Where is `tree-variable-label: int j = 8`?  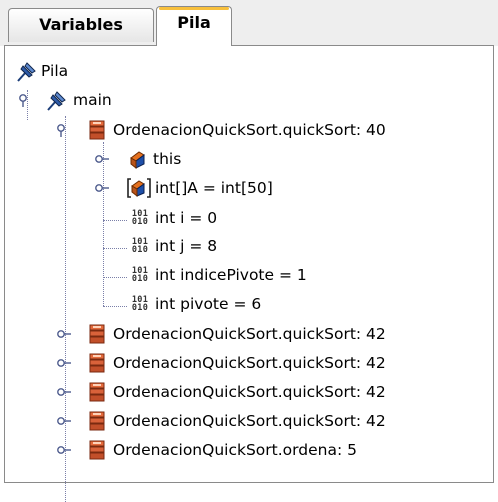
tree-variable-label: int j = 8 is located at coordinates (186, 246).